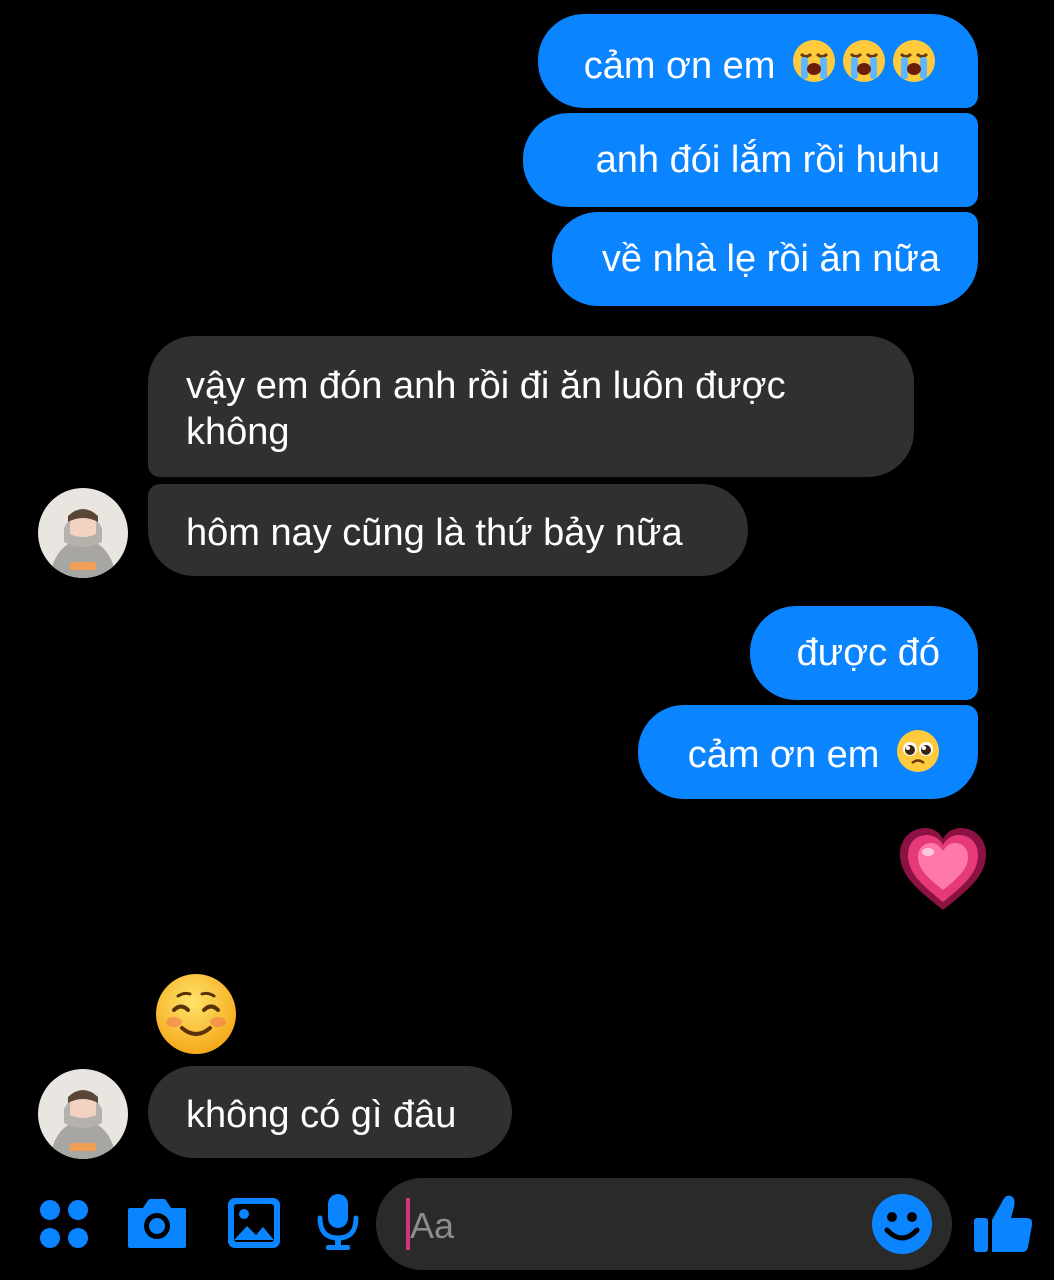 The width and height of the screenshot is (1054, 1280). What do you see at coordinates (434, 533) in the screenshot?
I see `message-text: hôm nay cũng là thứ bảy nữa` at bounding box center [434, 533].